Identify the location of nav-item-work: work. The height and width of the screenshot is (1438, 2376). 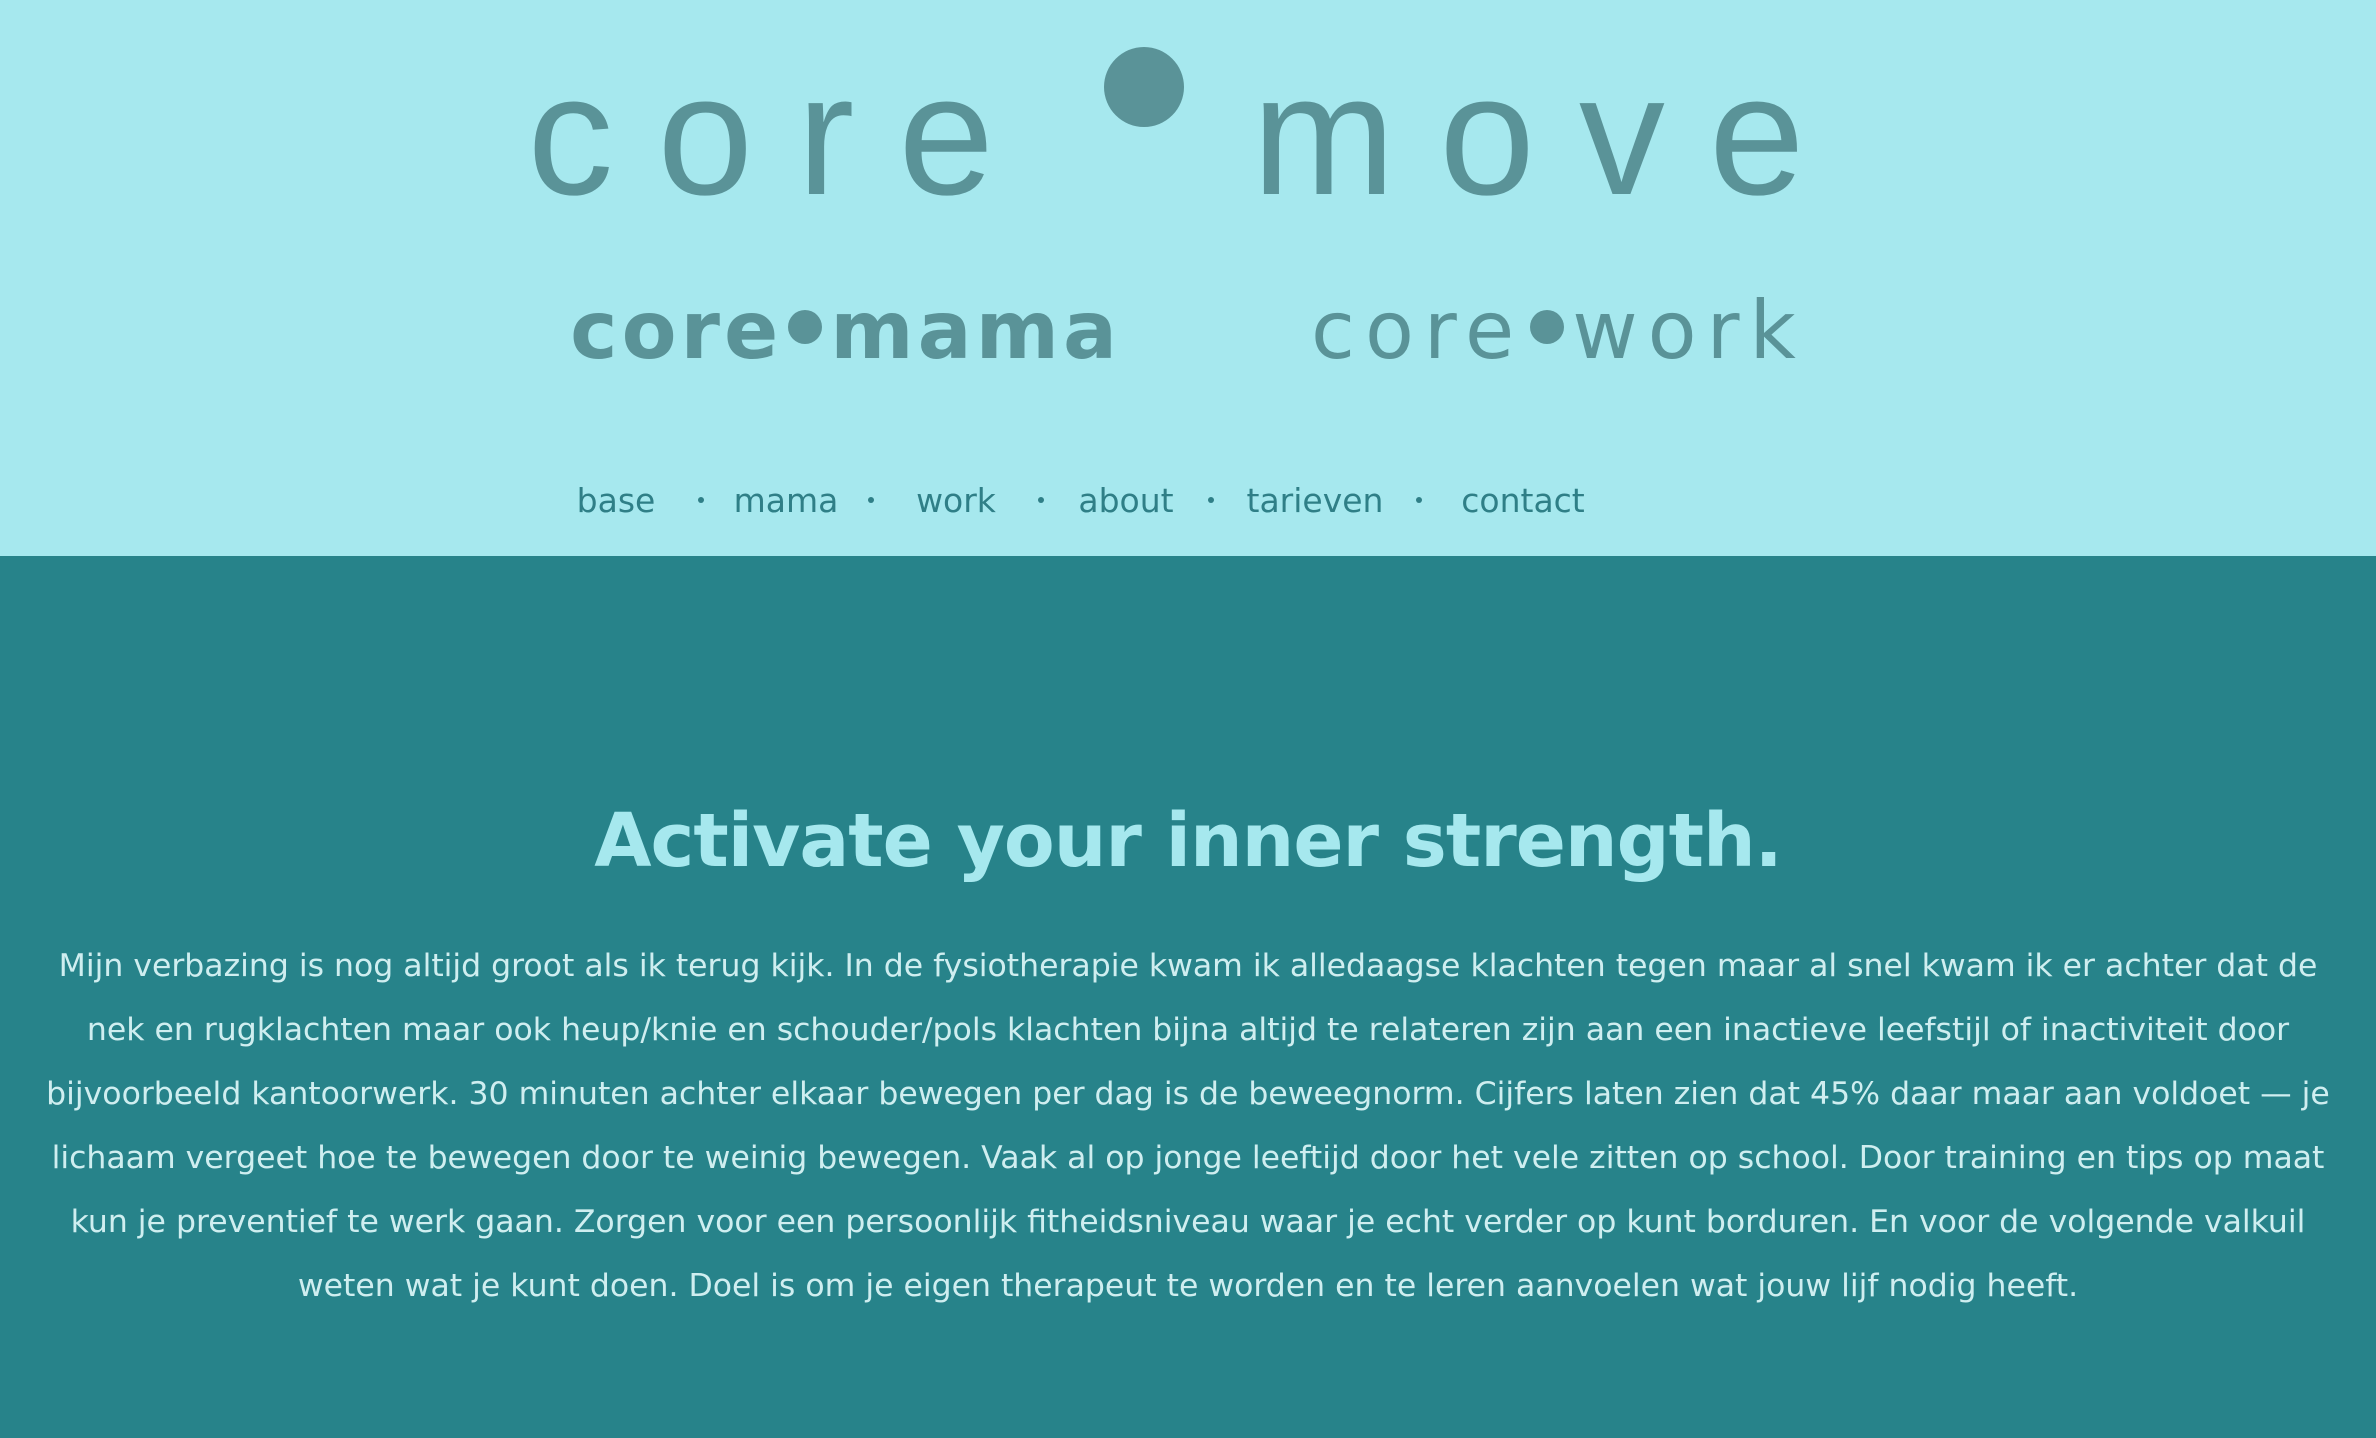
(956, 500).